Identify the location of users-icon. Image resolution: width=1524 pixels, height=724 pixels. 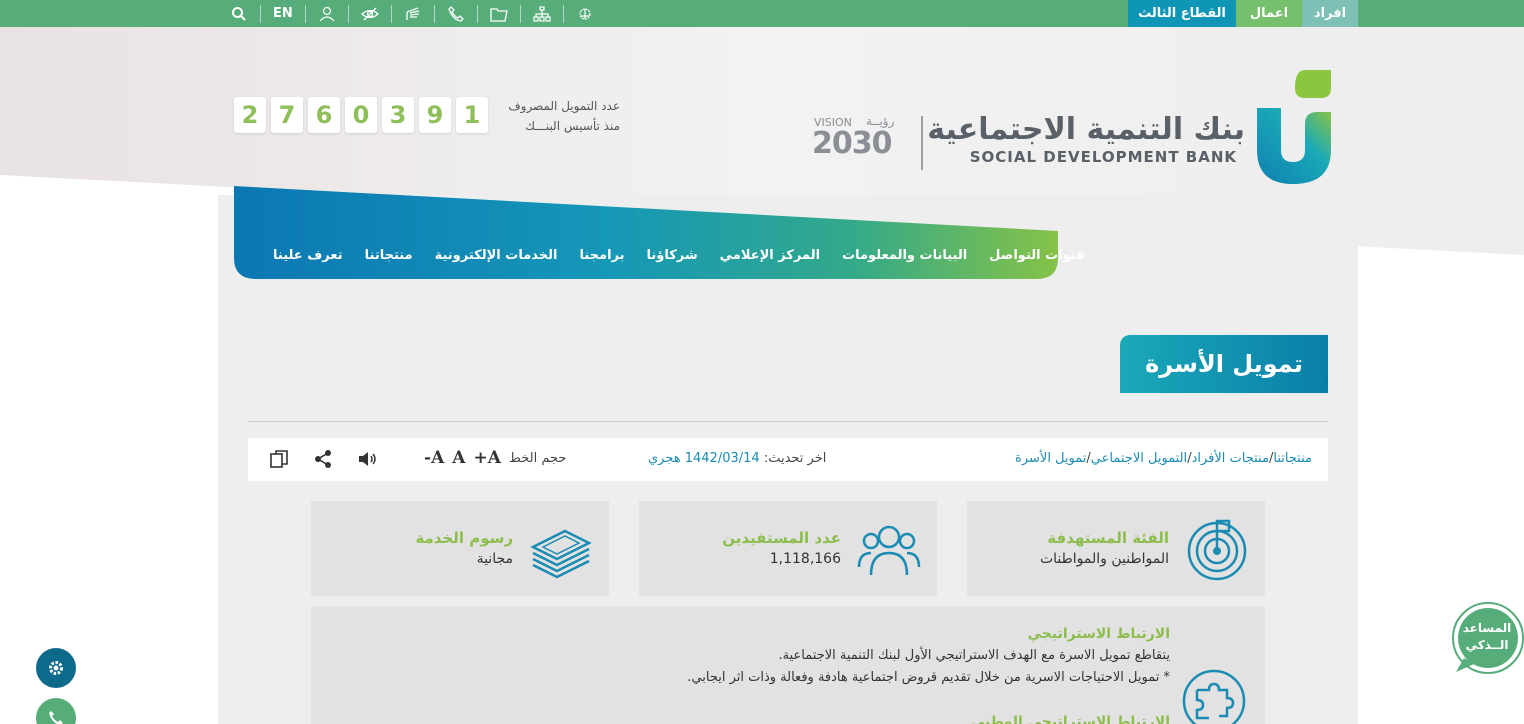
(889, 550).